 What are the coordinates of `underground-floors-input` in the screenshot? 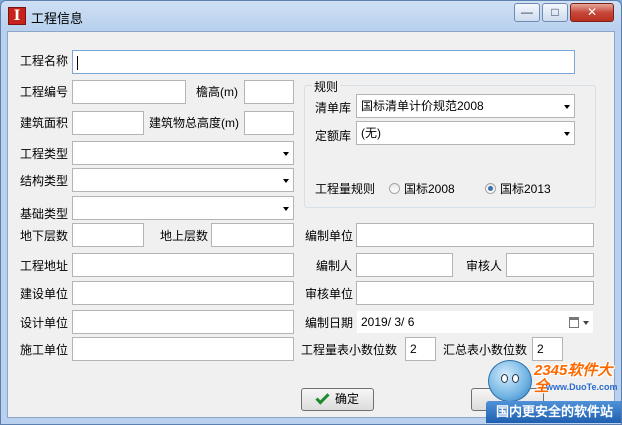 It's located at (108, 235).